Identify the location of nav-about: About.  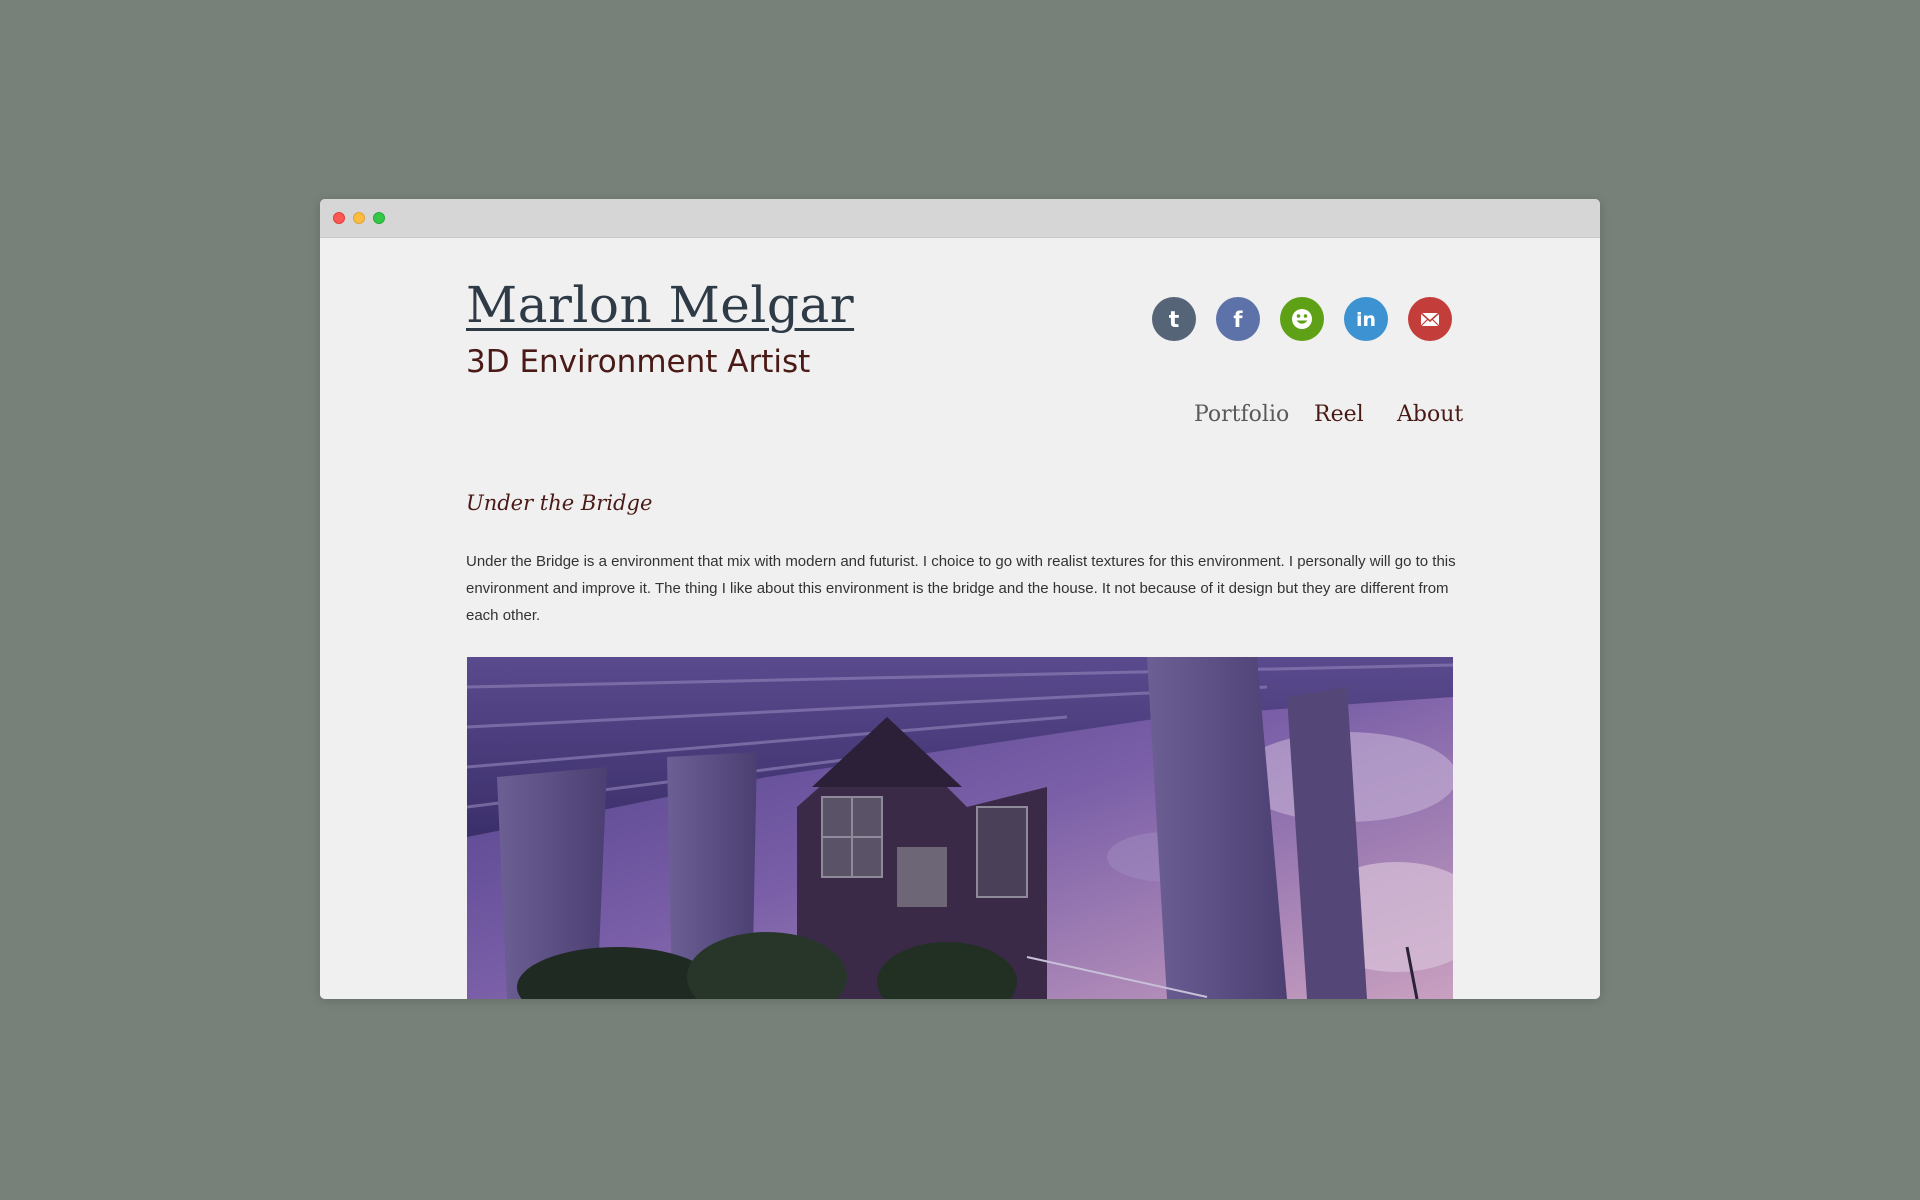
(1430, 415).